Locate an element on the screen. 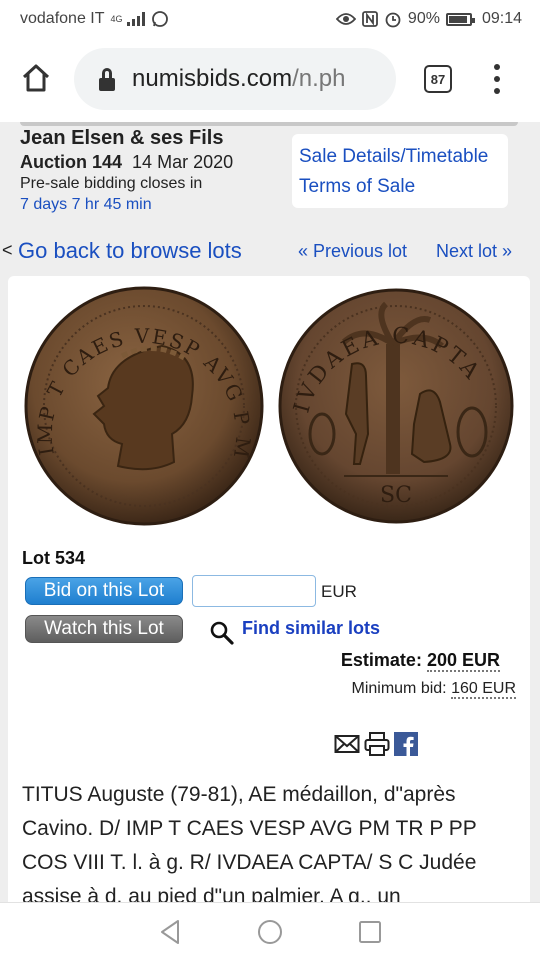 The height and width of the screenshot is (960, 540). auction-line: Auction 144 14 Mar 2020 is located at coordinates (155, 162).